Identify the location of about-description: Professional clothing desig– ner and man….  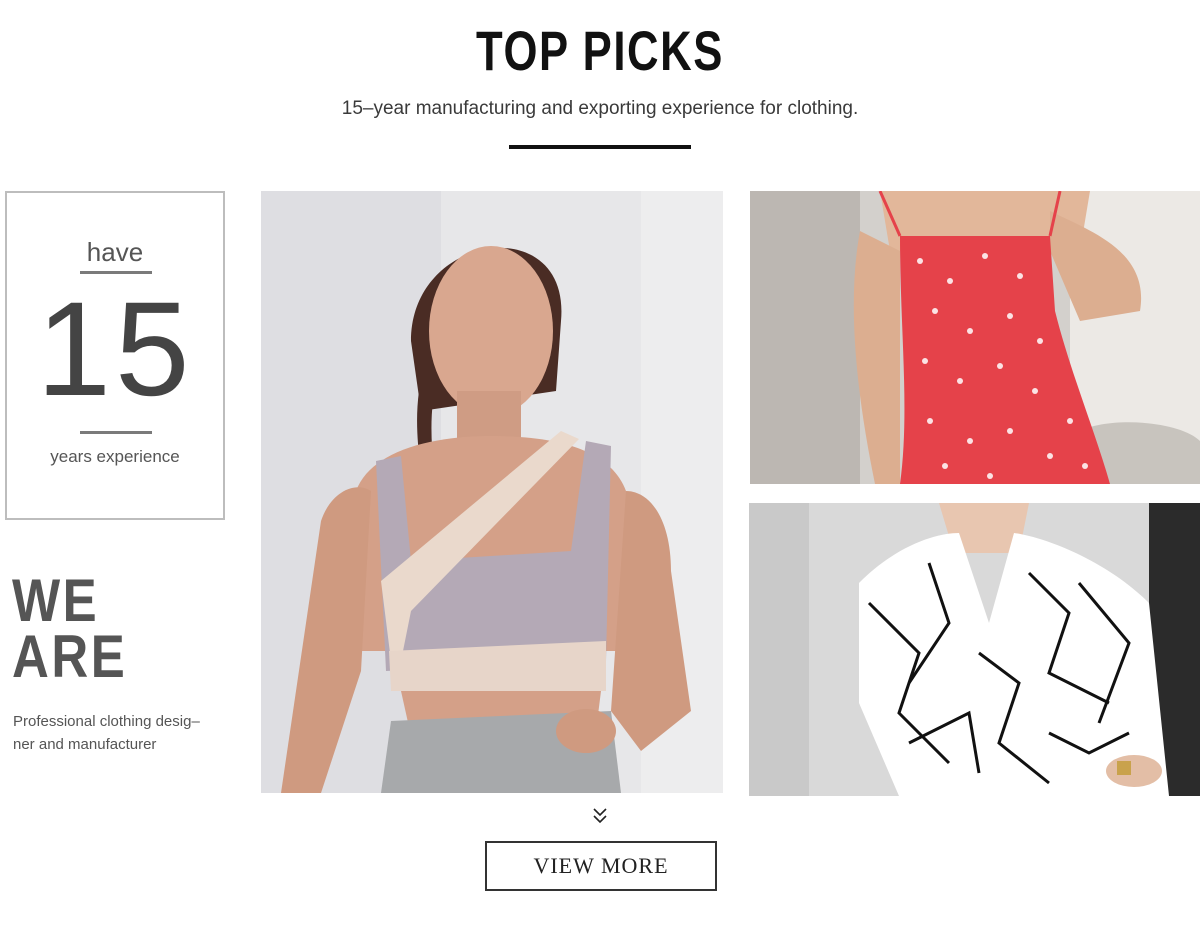
(113, 733).